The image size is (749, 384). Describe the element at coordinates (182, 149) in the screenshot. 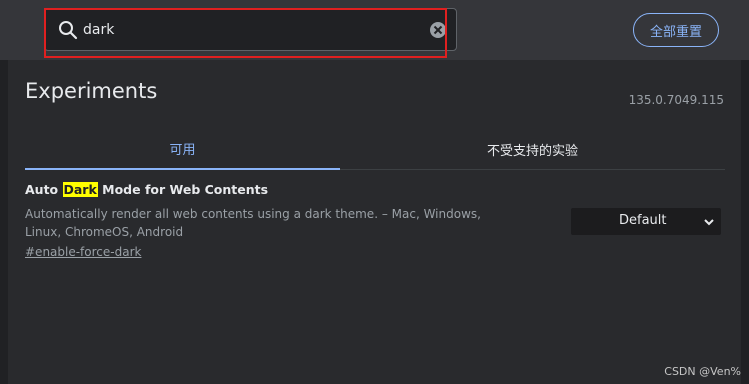

I see `tab-available: 可用` at that location.